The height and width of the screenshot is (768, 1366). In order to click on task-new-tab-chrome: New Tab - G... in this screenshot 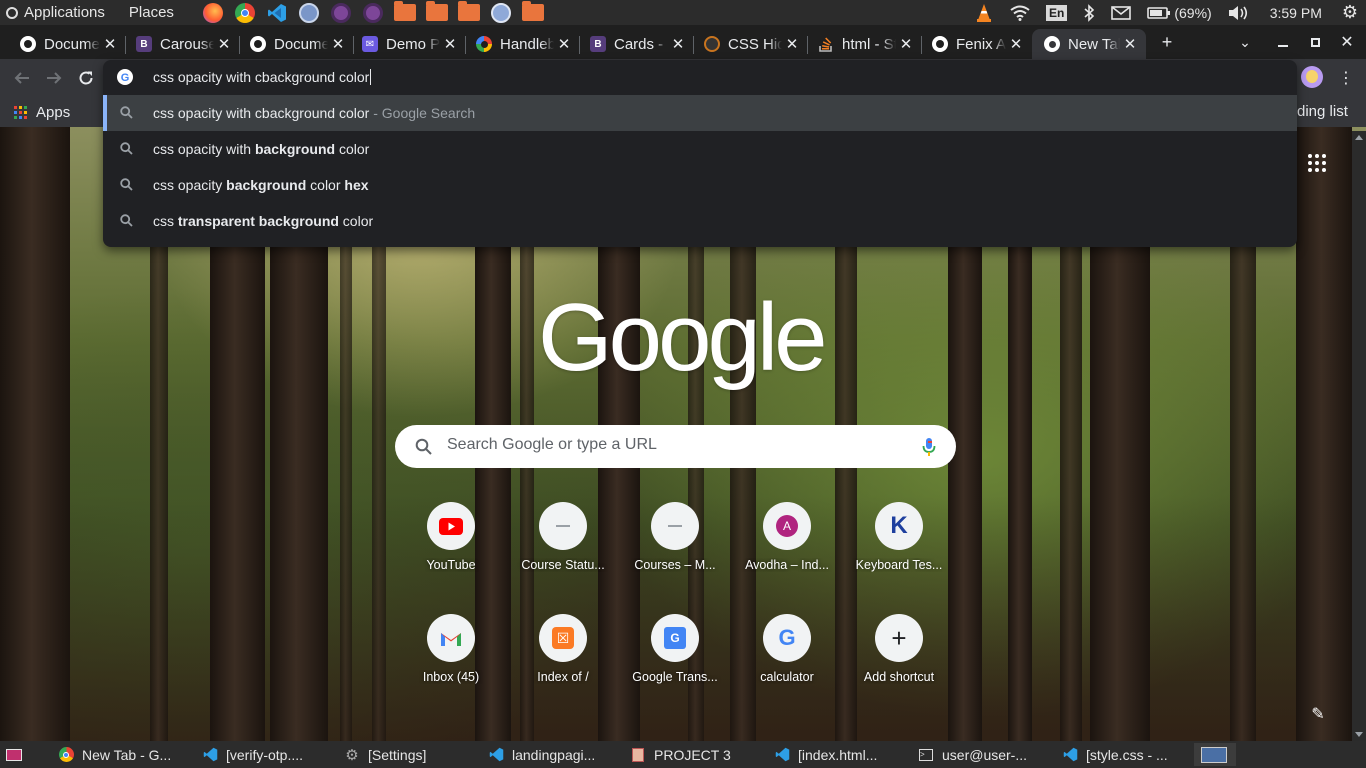, I will do `click(118, 754)`.